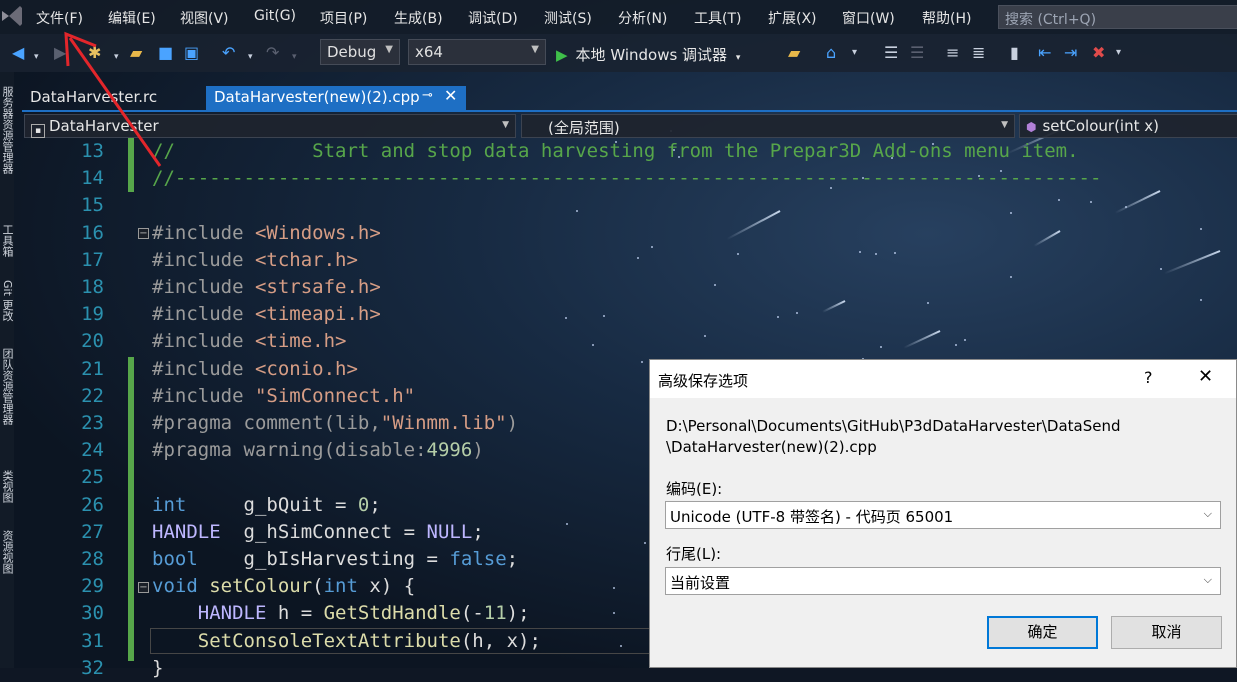  What do you see at coordinates (165, 53) in the screenshot?
I see `save-icon: ■` at bounding box center [165, 53].